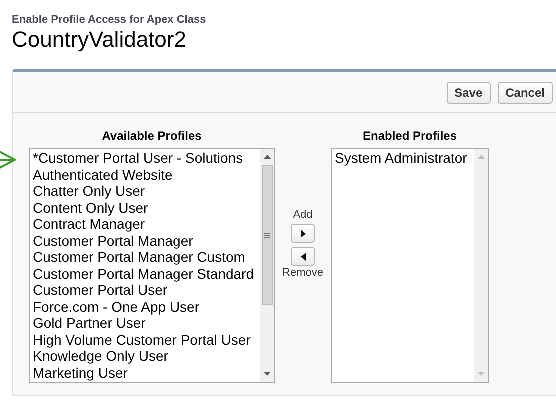 The height and width of the screenshot is (405, 556). I want to click on list-option: Authenticated Website, so click(146, 174).